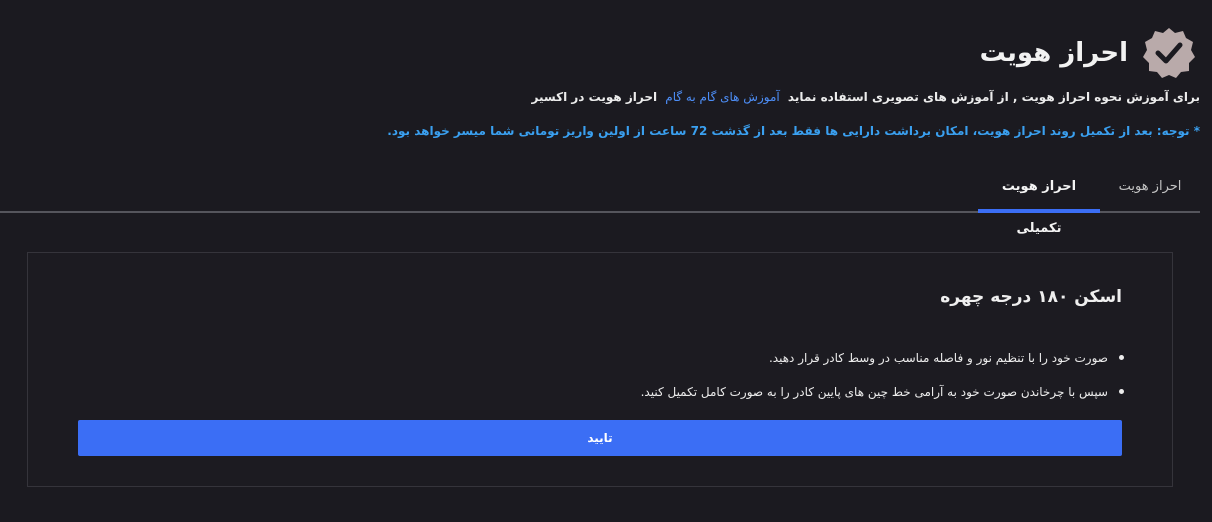 The image size is (1212, 522). I want to click on page-header: احراز هویت, so click(1088, 53).